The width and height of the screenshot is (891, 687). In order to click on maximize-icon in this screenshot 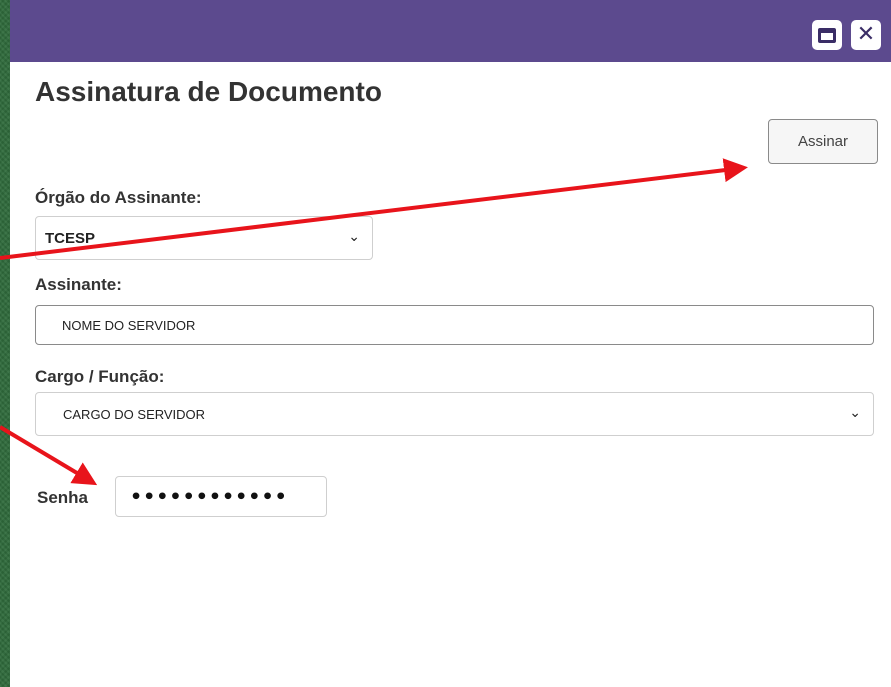, I will do `click(827, 35)`.